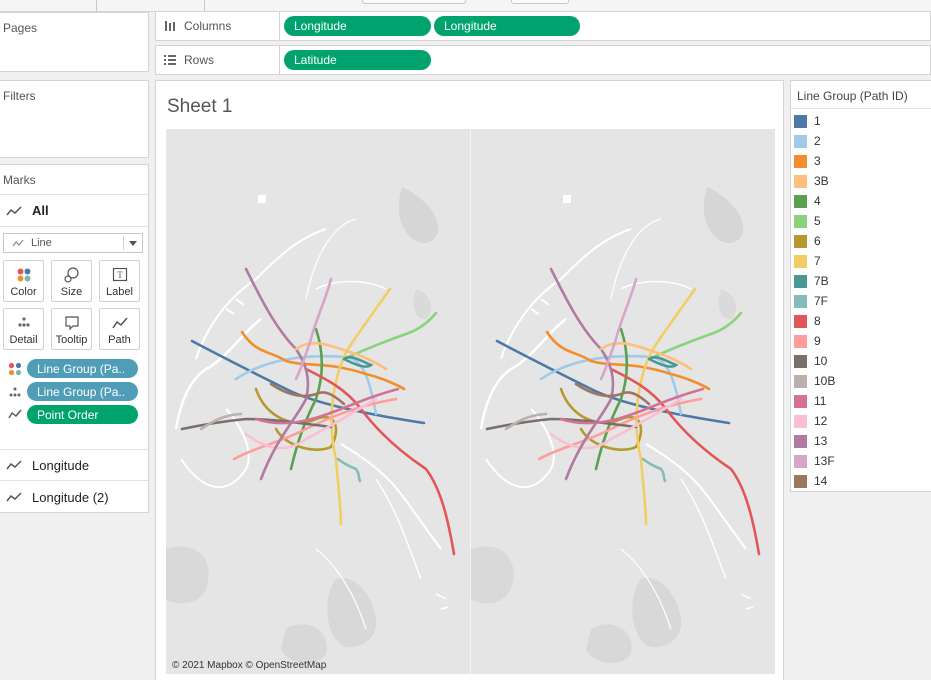 The width and height of the screenshot is (931, 680). I want to click on pill-label: Latitude, so click(315, 60).